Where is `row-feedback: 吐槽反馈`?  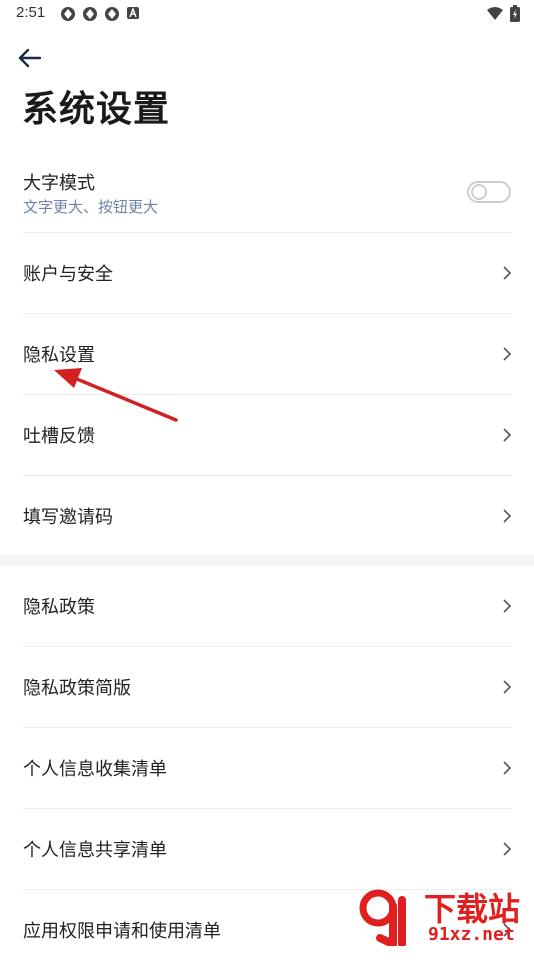 row-feedback: 吐槽反馈 is located at coordinates (267, 435).